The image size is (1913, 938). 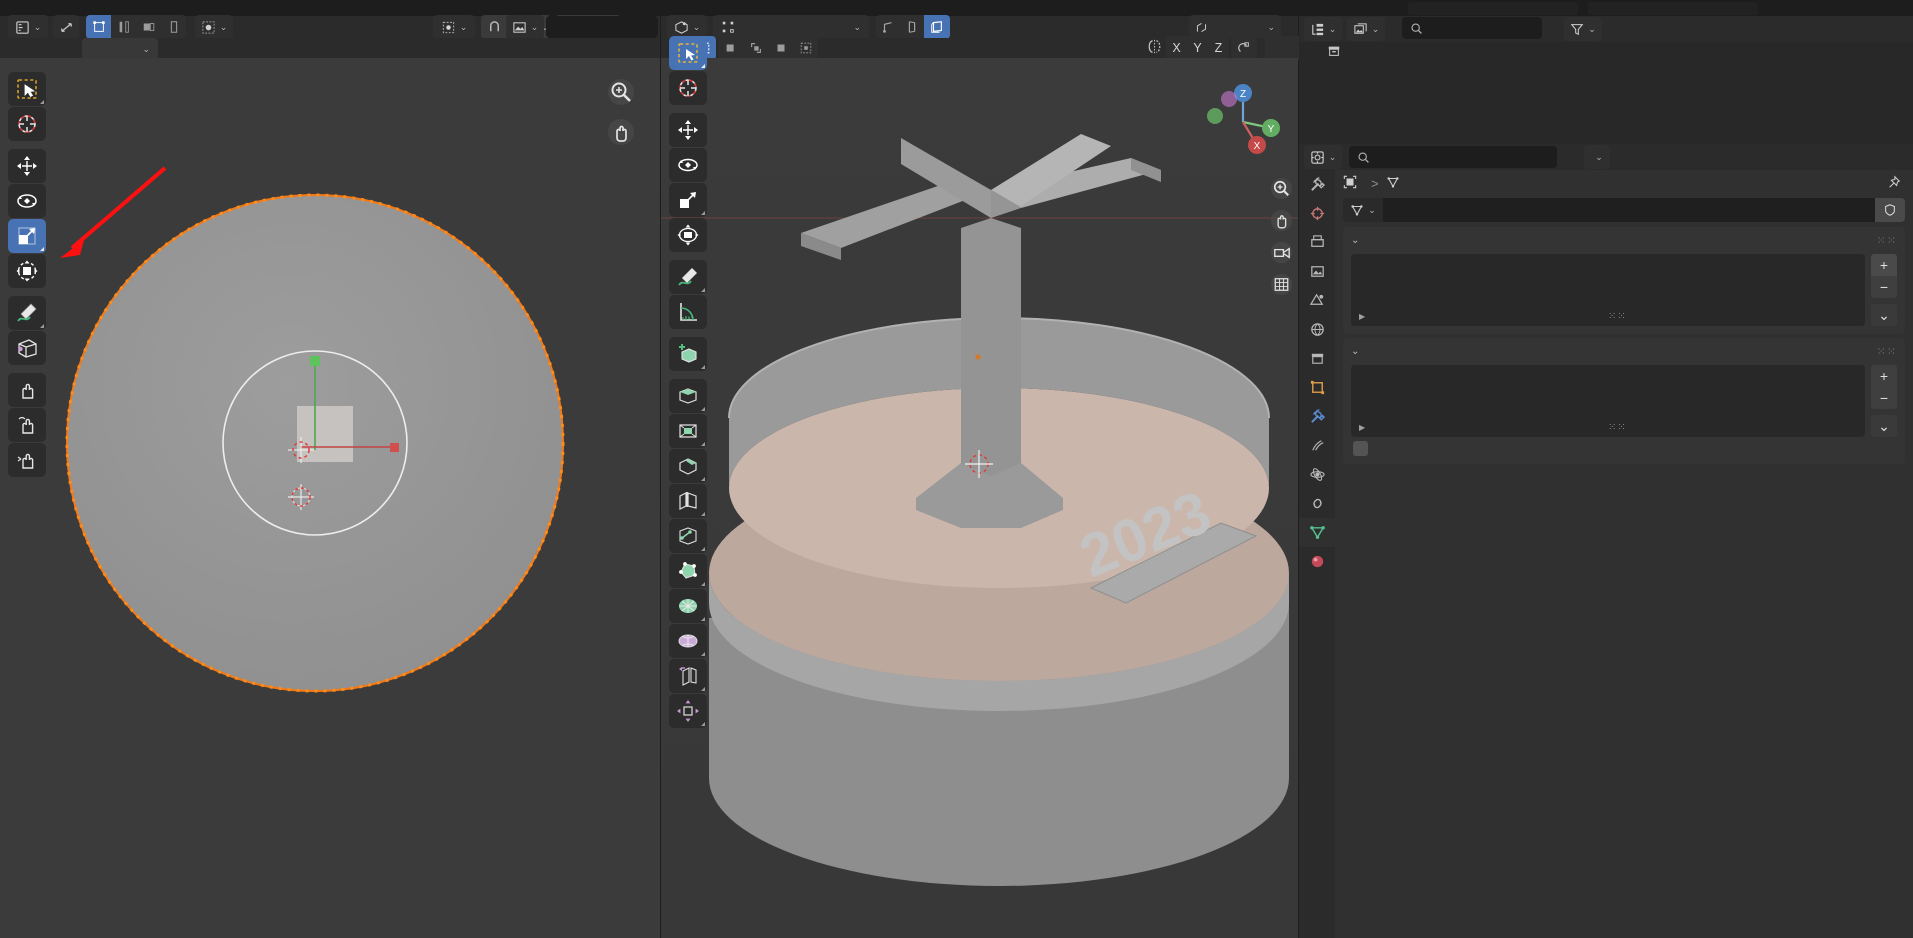 I want to click on uv-toolbar, so click(x=30, y=275).